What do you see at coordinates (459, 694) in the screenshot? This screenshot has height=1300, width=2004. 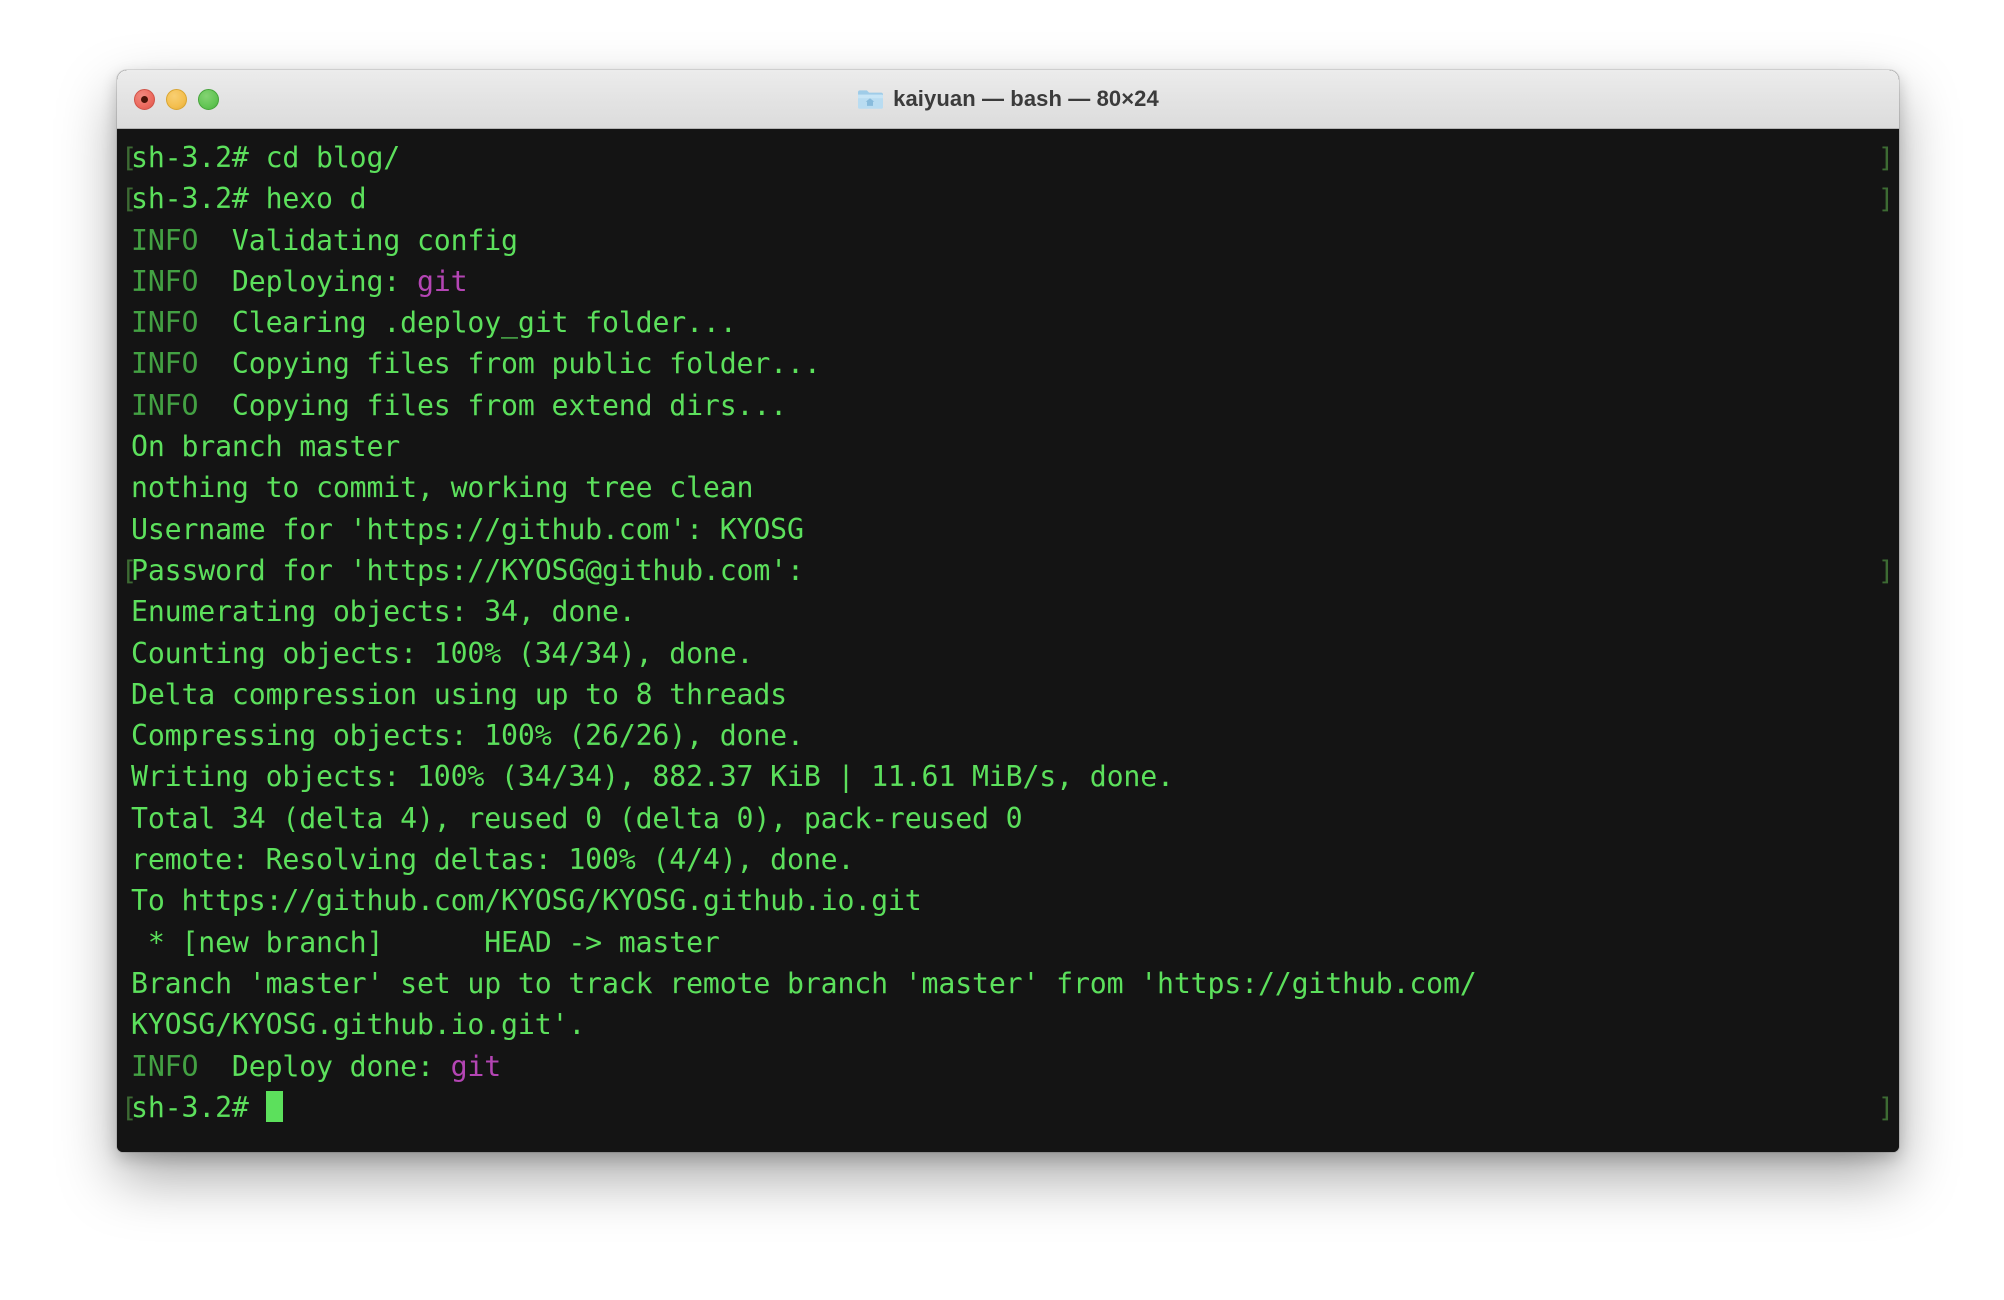 I see `terminal-text-segment: Delta compression using up to 8 threads` at bounding box center [459, 694].